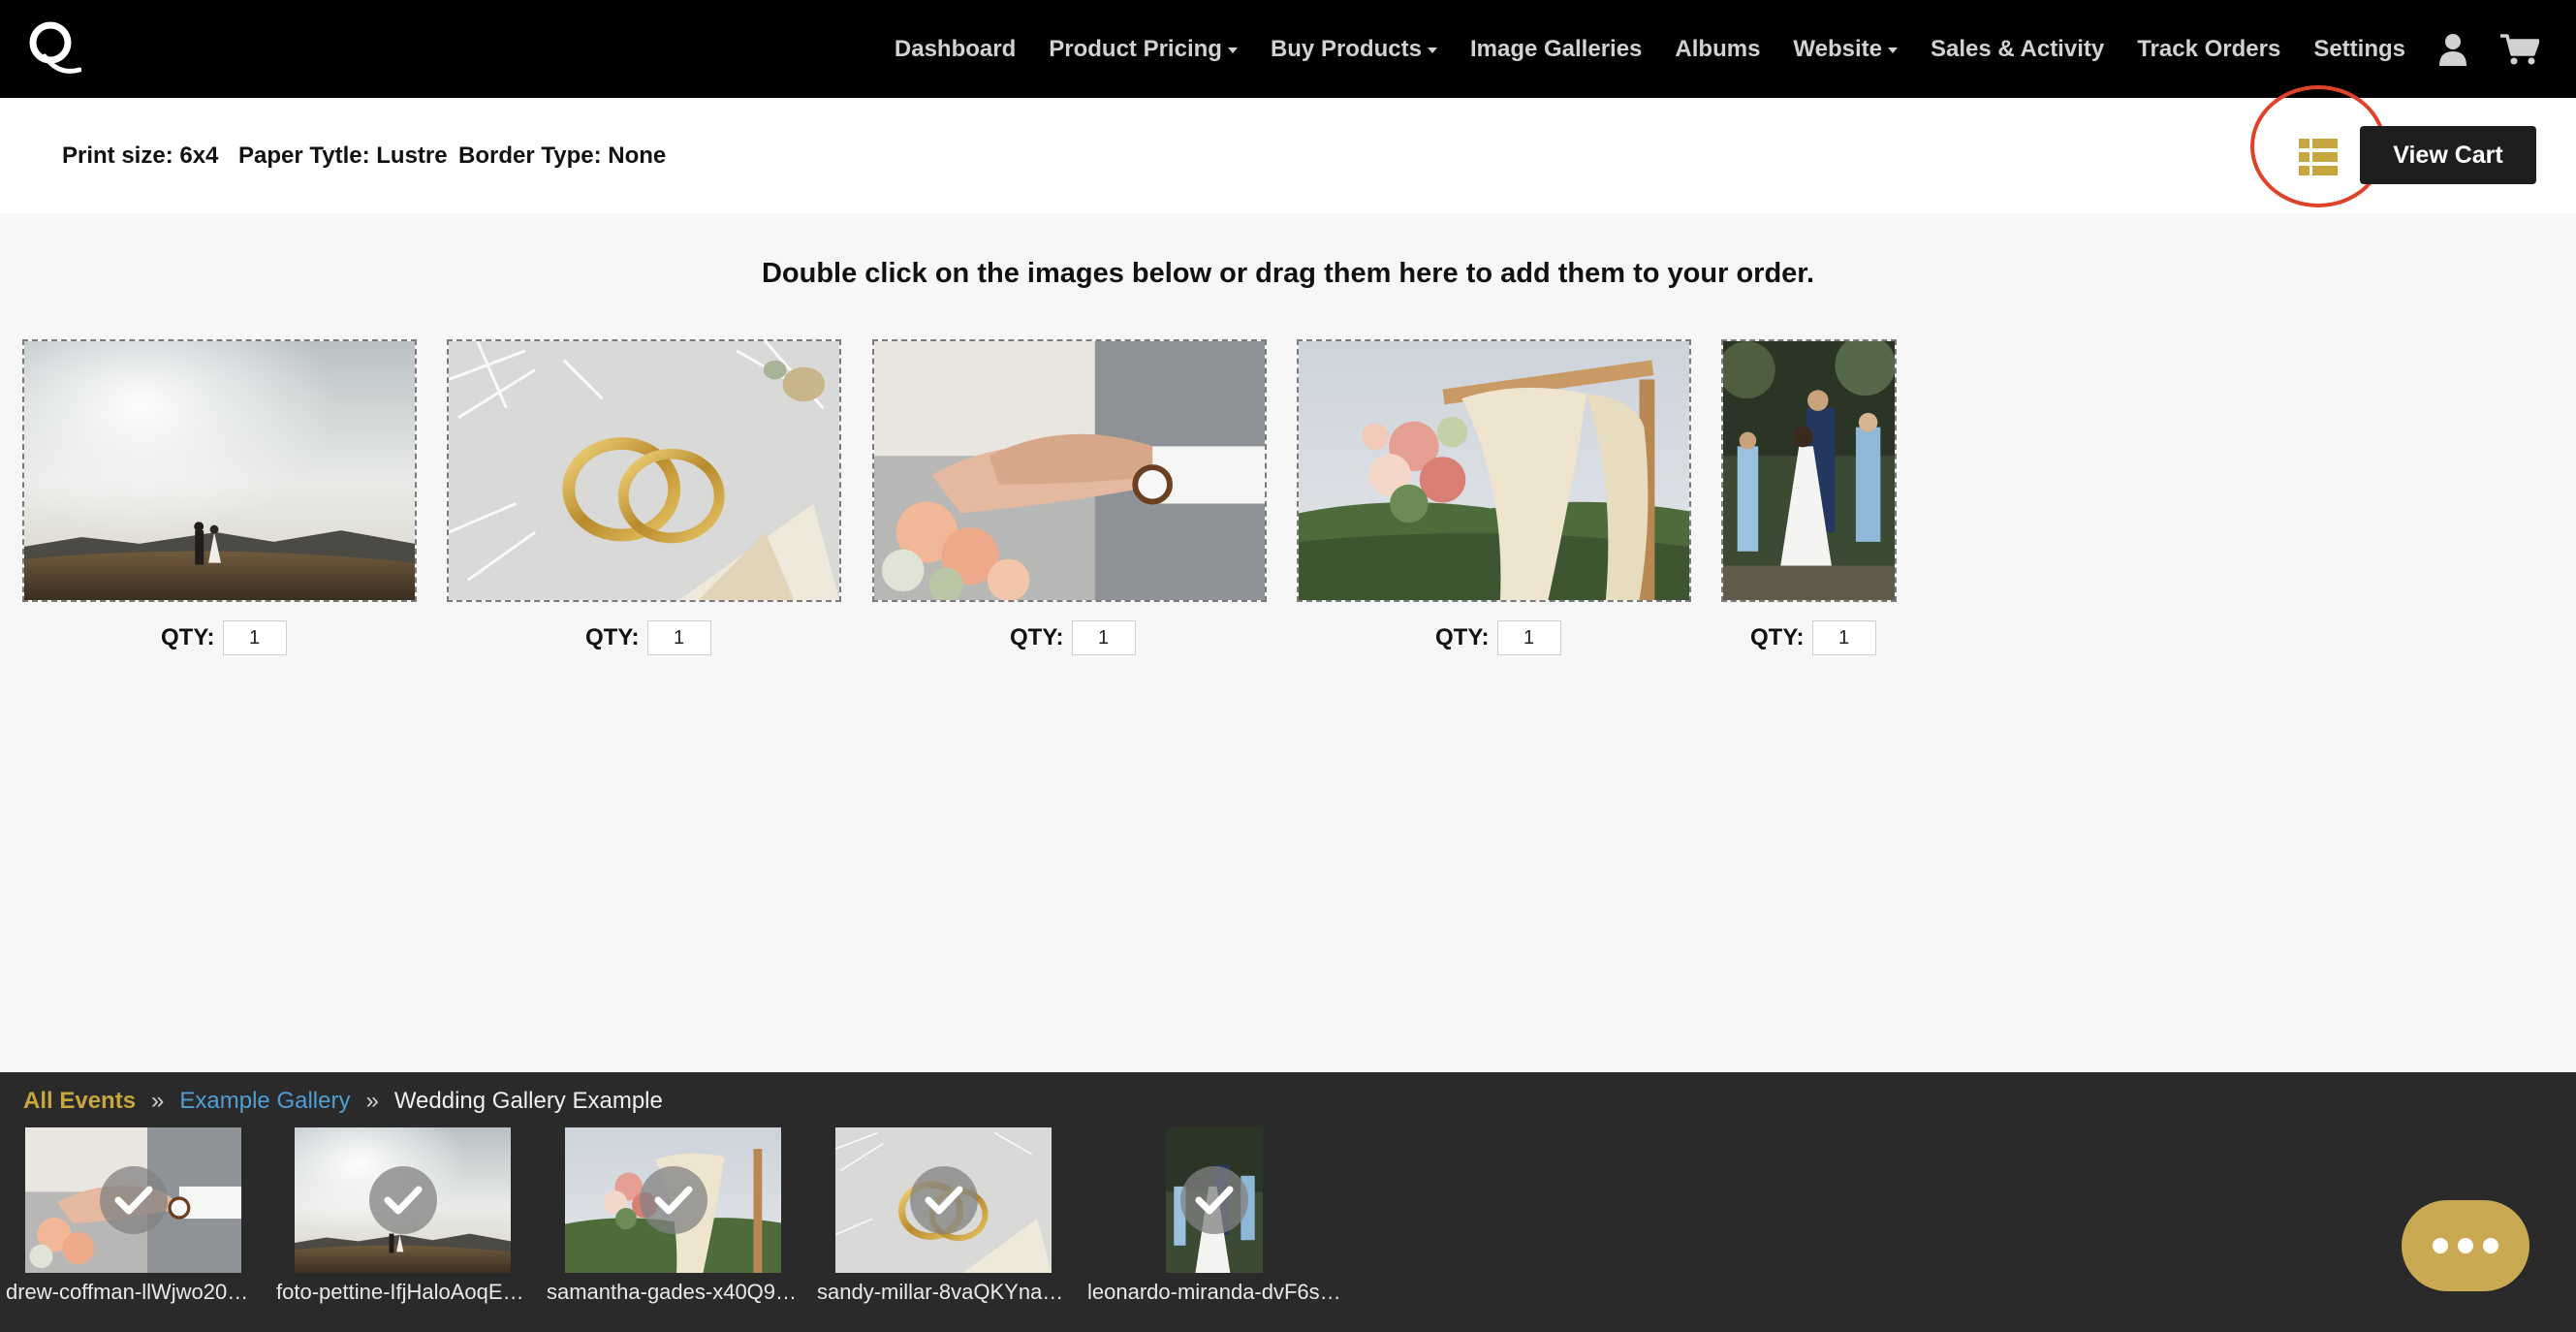 Image resolution: width=2576 pixels, height=1332 pixels. Describe the element at coordinates (2448, 155) in the screenshot. I see `view-cart-button: View Cart` at that location.